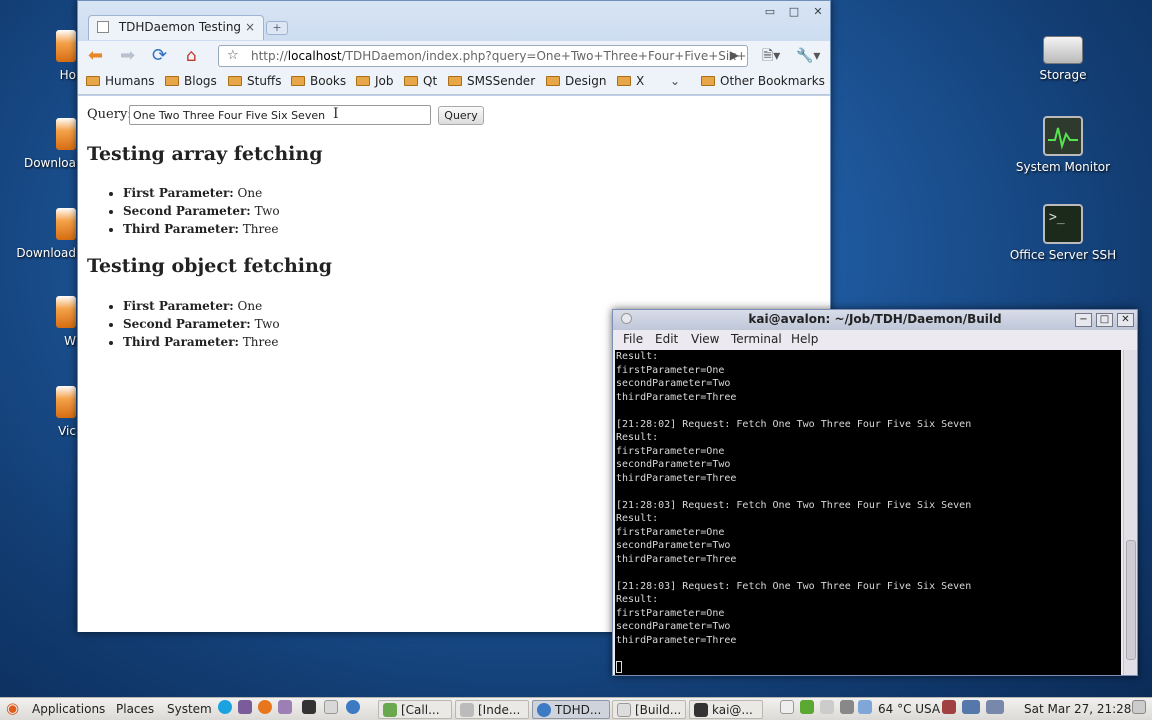 The height and width of the screenshot is (720, 1152). What do you see at coordinates (576, 81) in the screenshot?
I see `bookmark-folder: Design` at bounding box center [576, 81].